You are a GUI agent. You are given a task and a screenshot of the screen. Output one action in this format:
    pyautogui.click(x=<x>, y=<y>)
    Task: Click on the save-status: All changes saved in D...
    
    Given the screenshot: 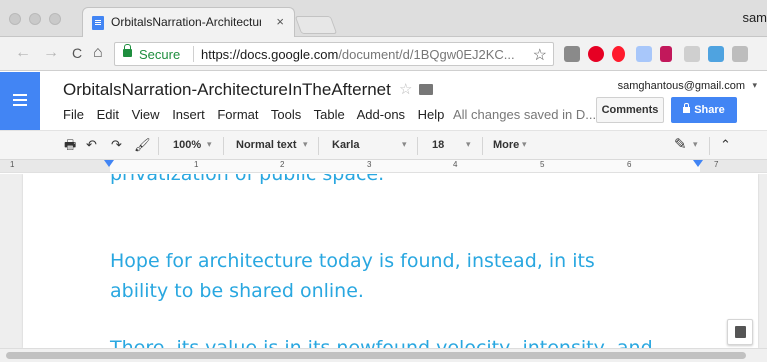 What is the action you would take?
    pyautogui.click(x=524, y=114)
    